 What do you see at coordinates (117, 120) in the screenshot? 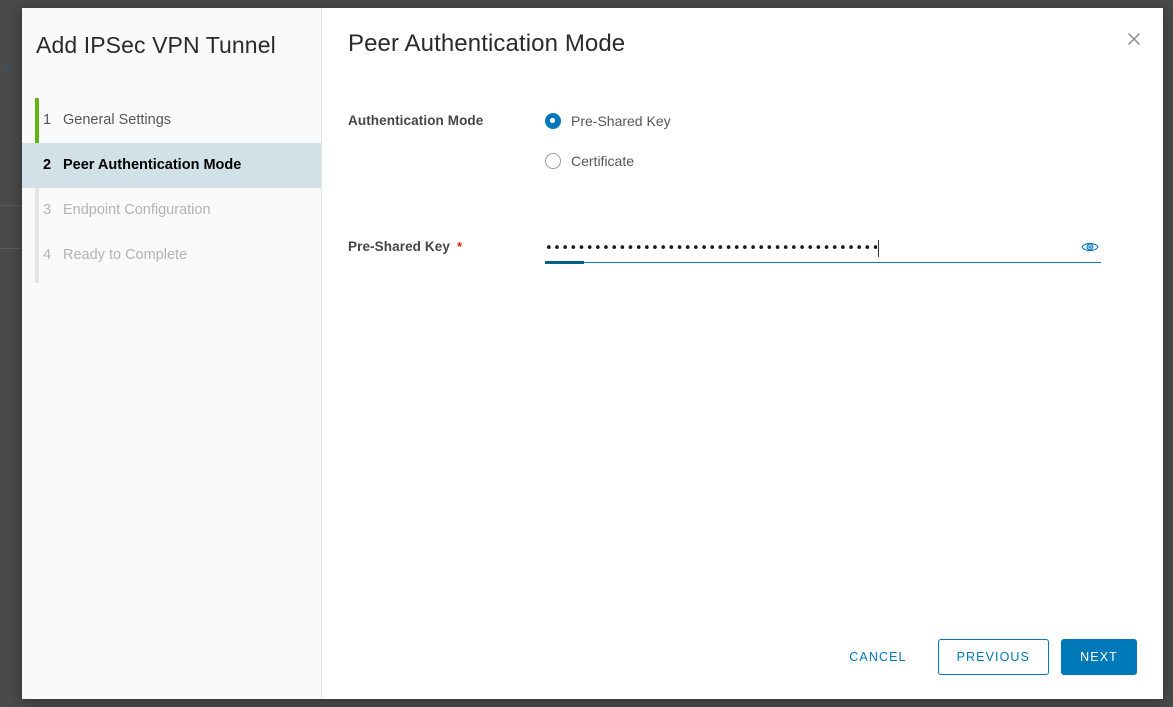
I see `step-label: General Settings` at bounding box center [117, 120].